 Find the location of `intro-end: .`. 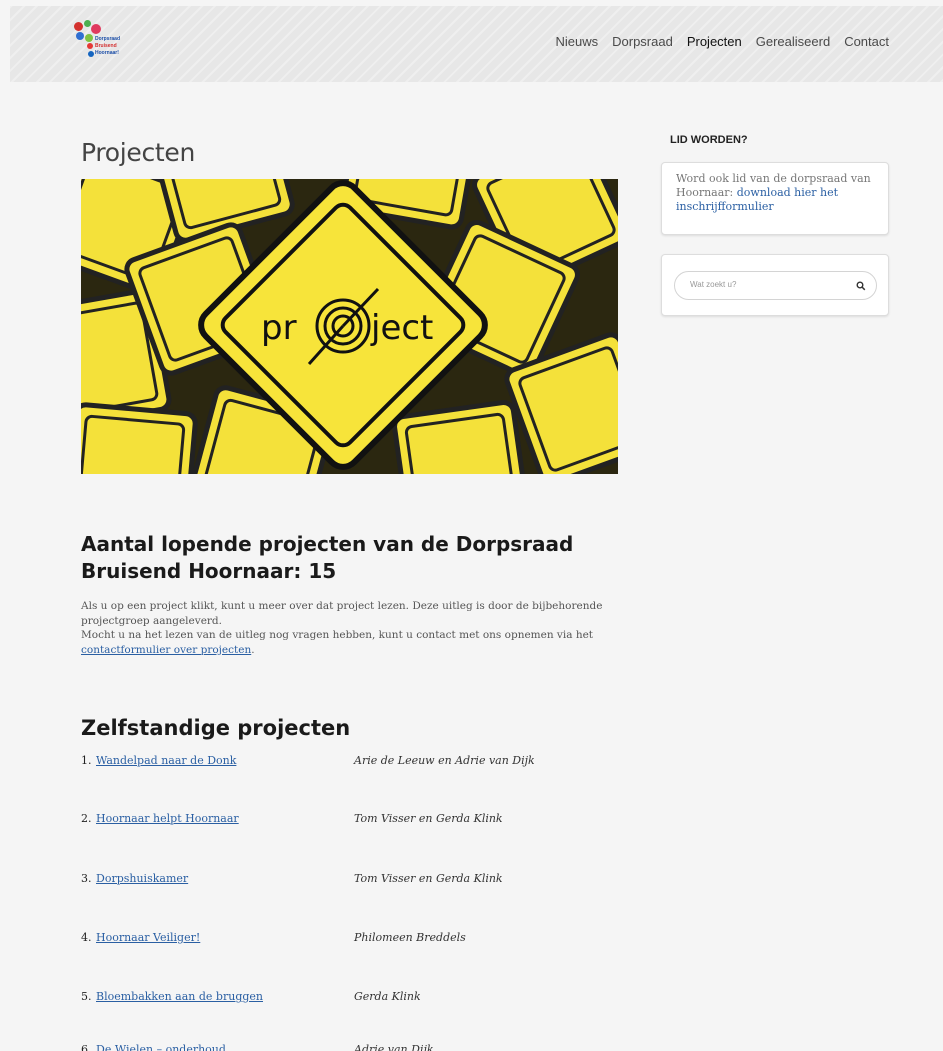

intro-end: . is located at coordinates (253, 649).